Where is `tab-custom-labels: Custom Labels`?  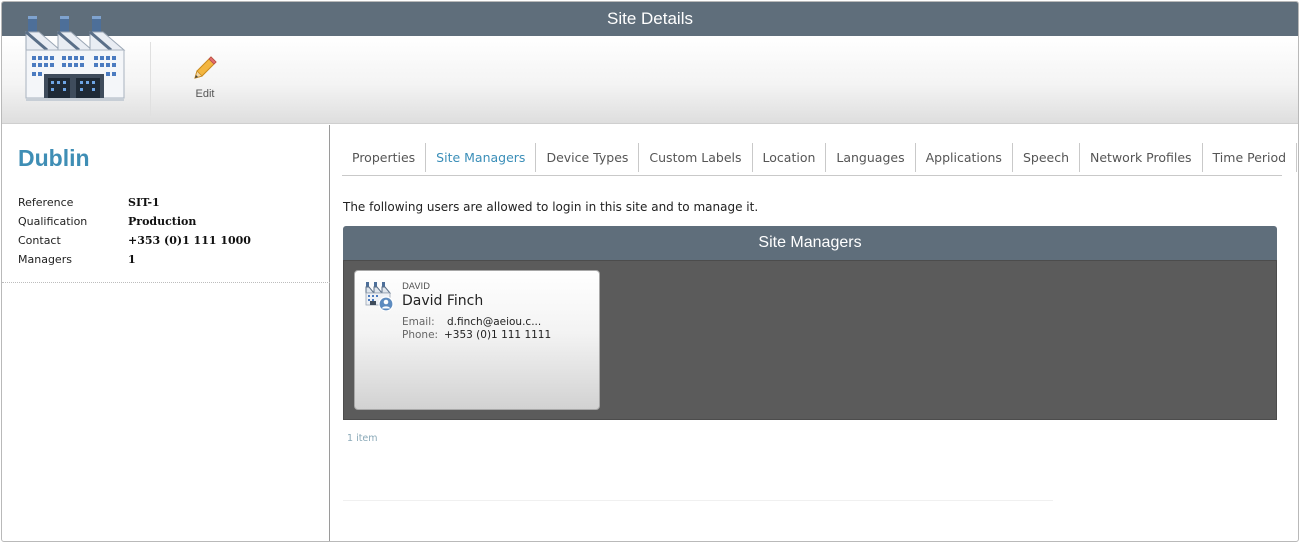
tab-custom-labels: Custom Labels is located at coordinates (696, 157).